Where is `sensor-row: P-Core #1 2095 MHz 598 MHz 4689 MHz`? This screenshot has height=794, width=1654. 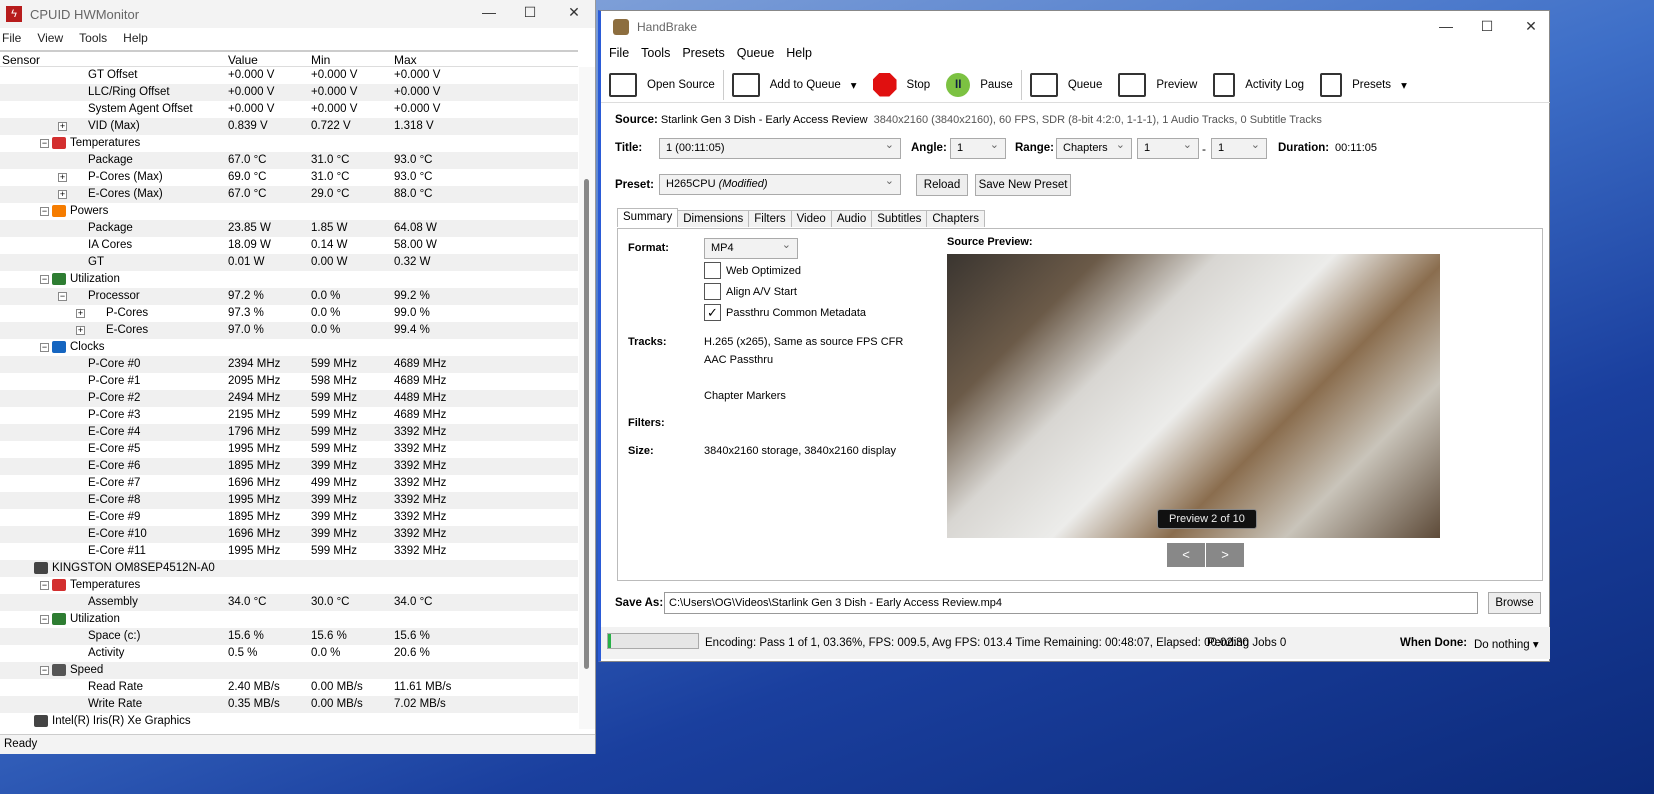
sensor-row: P-Core #1 2095 MHz 598 MHz 4689 MHz is located at coordinates (289, 381).